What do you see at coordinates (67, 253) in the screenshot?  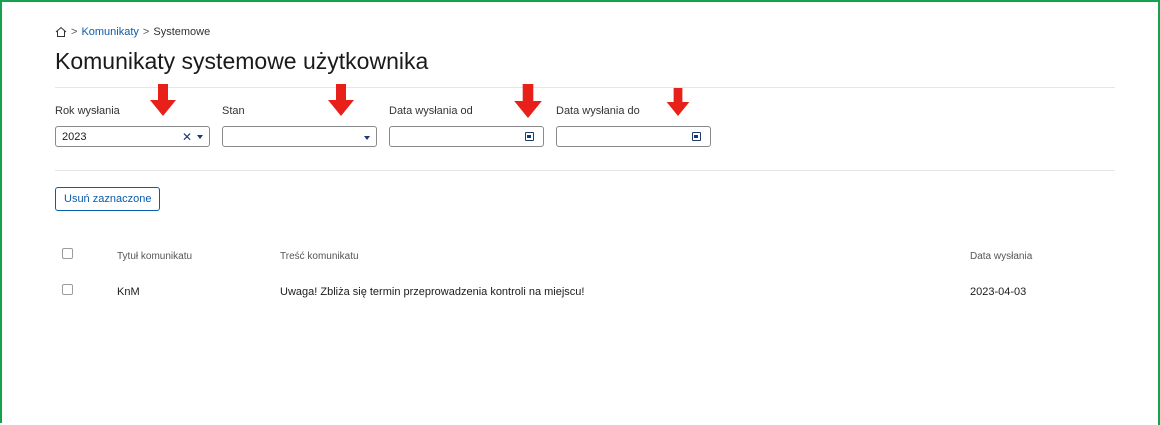 I see `select-all-checkbox` at bounding box center [67, 253].